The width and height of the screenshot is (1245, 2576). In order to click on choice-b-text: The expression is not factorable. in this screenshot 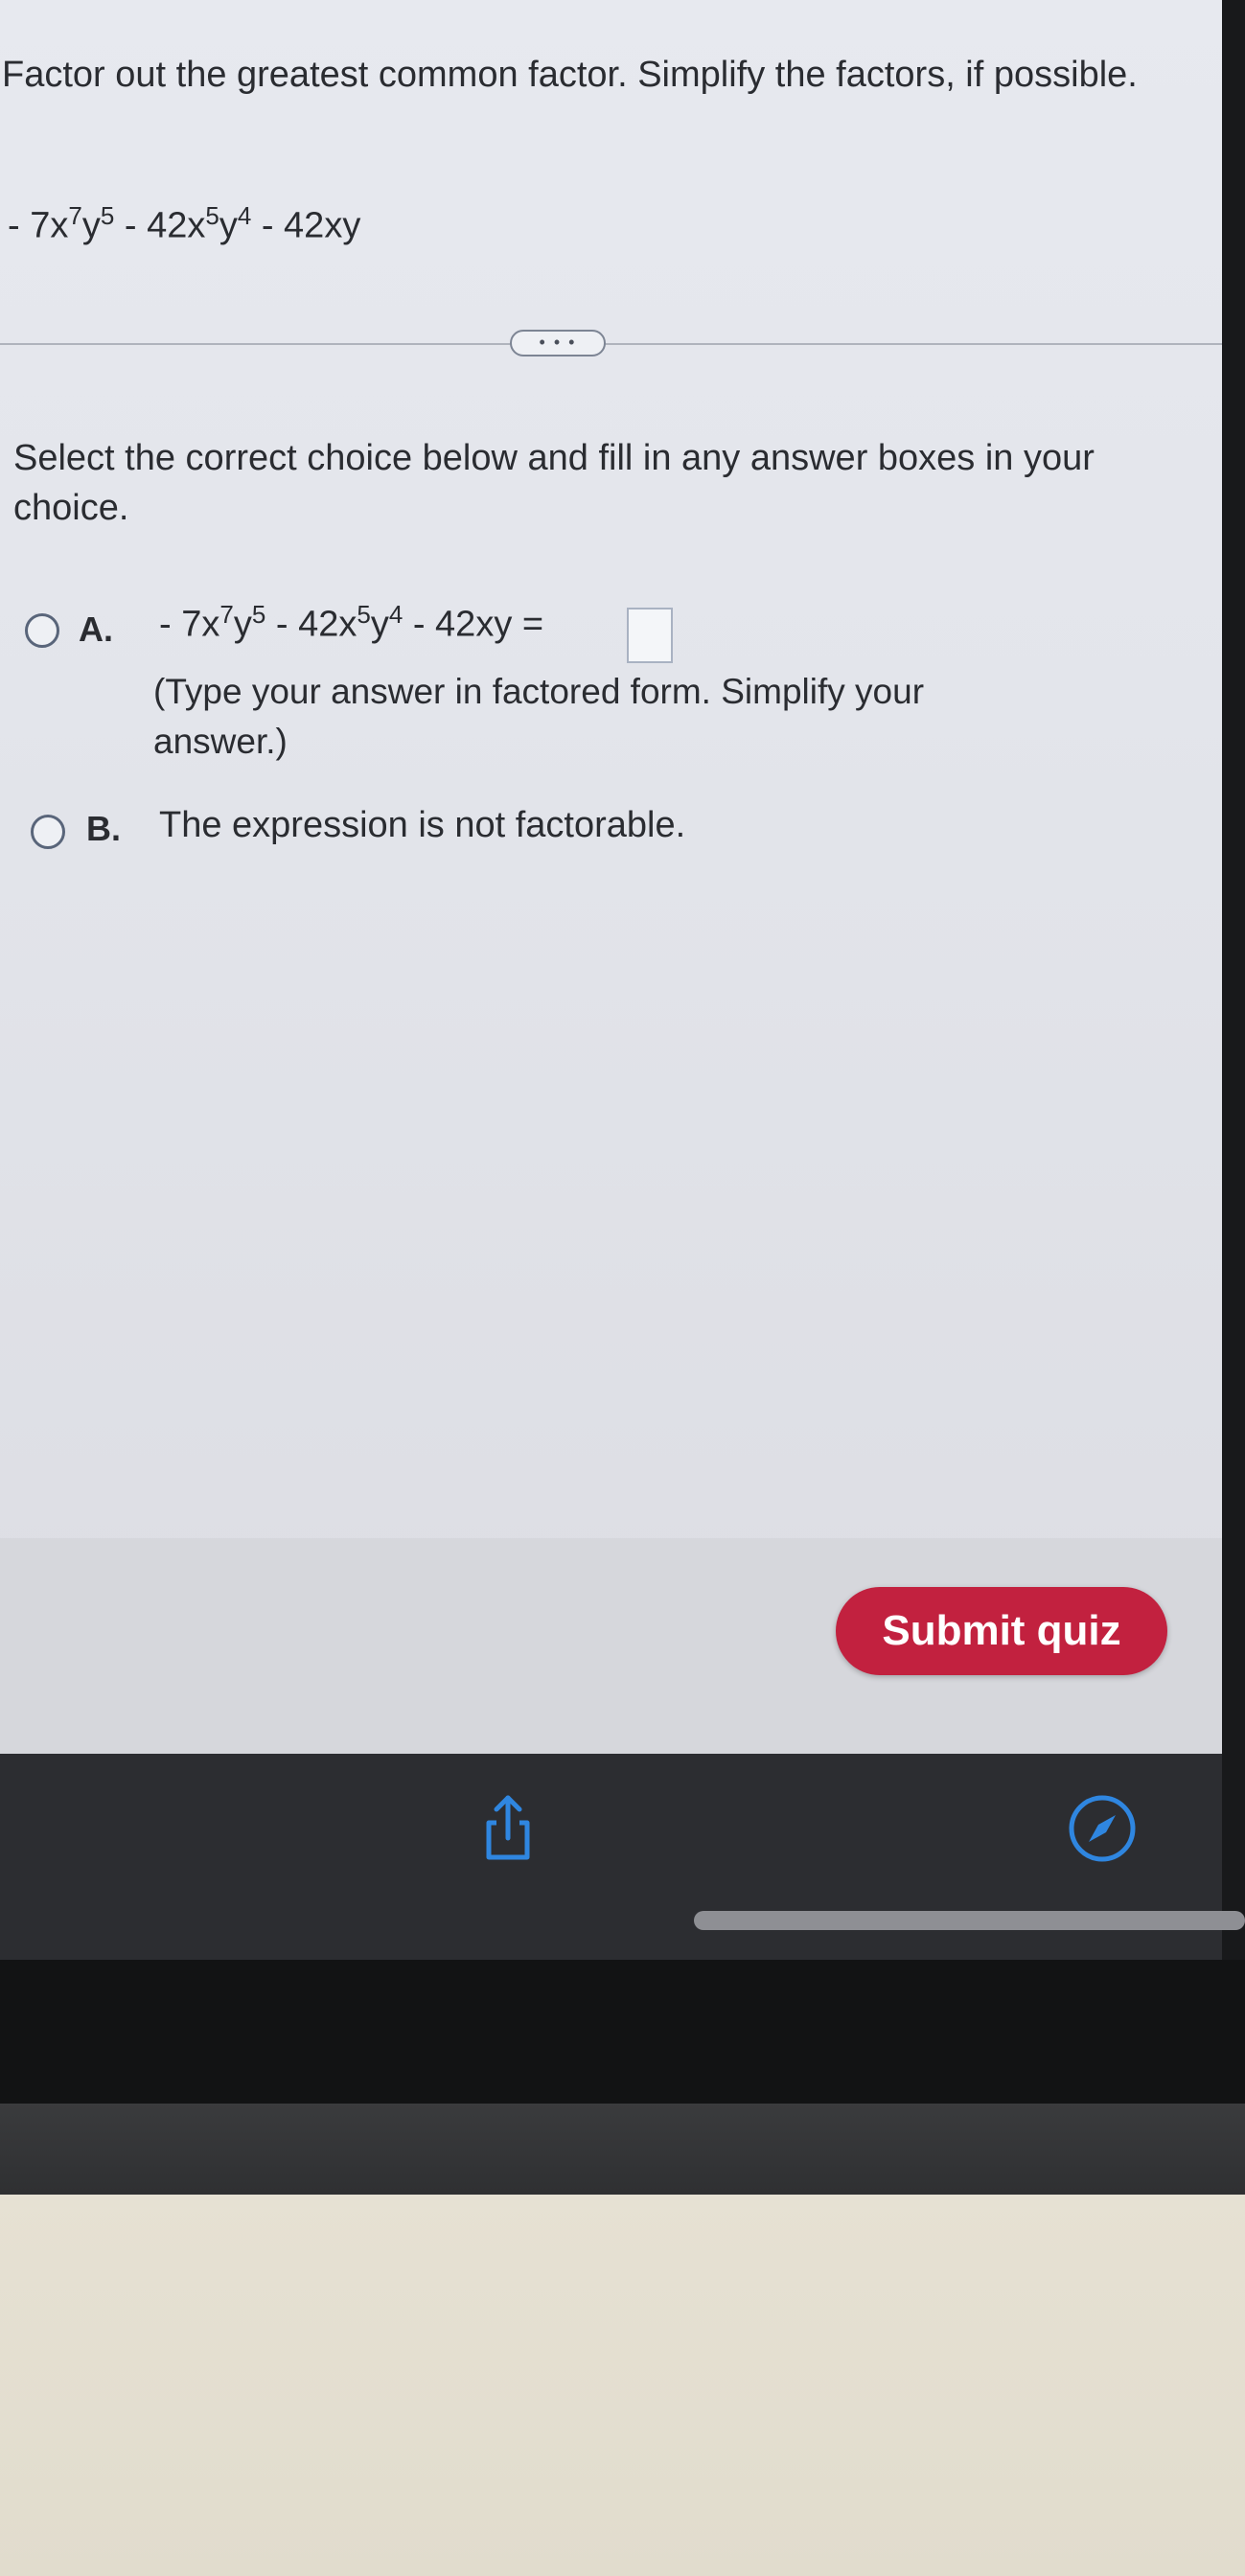, I will do `click(422, 825)`.